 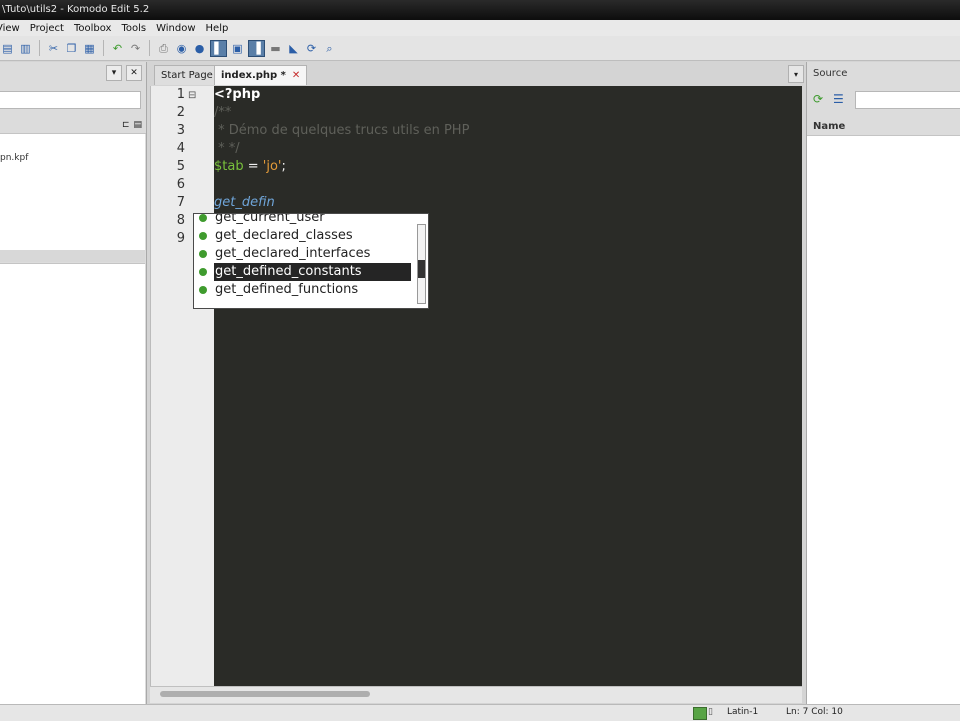 What do you see at coordinates (89, 48) in the screenshot?
I see `paste-icon: ▦` at bounding box center [89, 48].